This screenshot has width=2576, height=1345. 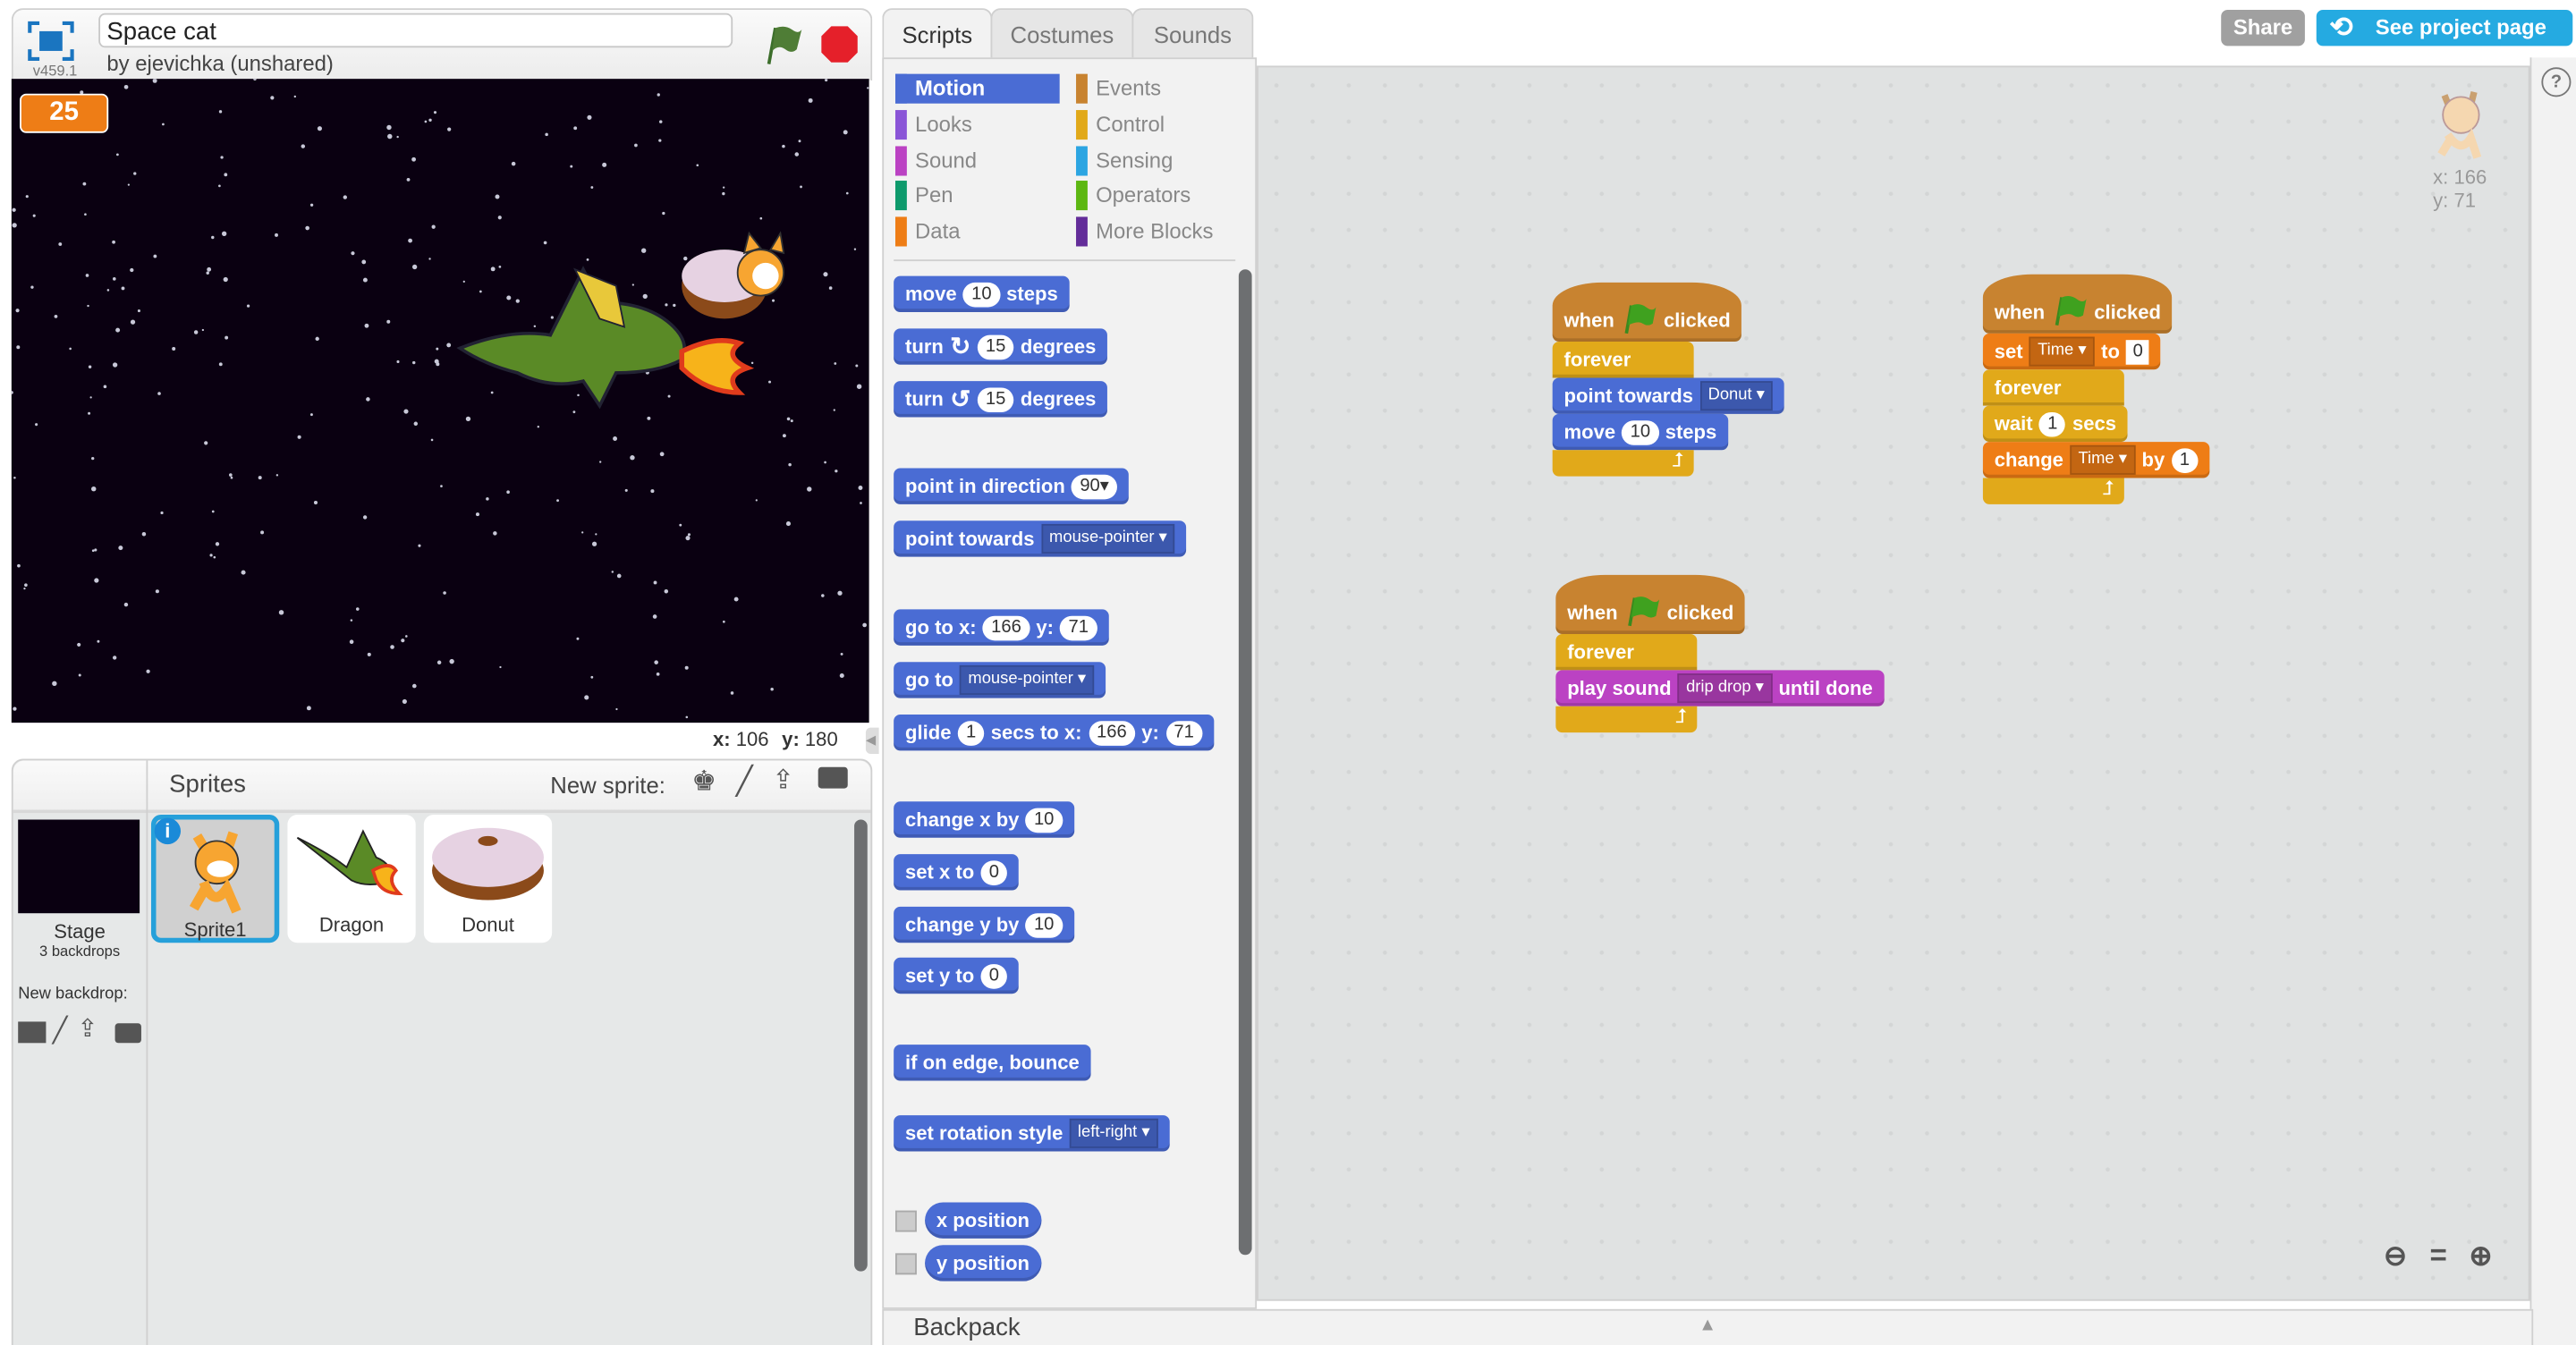 What do you see at coordinates (957, 975) in the screenshot?
I see `palette-block: set y to 0` at bounding box center [957, 975].